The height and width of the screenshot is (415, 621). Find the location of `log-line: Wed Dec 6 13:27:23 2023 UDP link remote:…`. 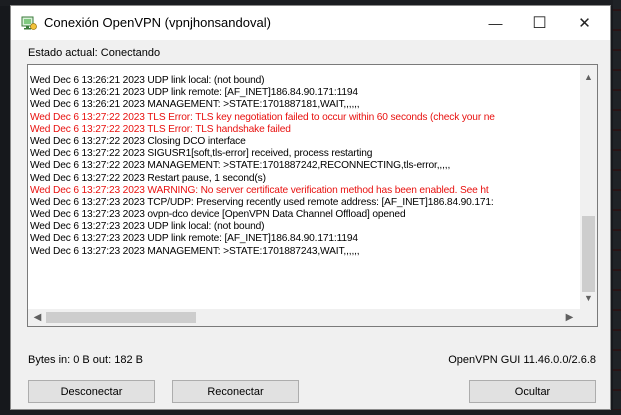

log-line: Wed Dec 6 13:27:23 2023 UDP link remote:… is located at coordinates (194, 239).